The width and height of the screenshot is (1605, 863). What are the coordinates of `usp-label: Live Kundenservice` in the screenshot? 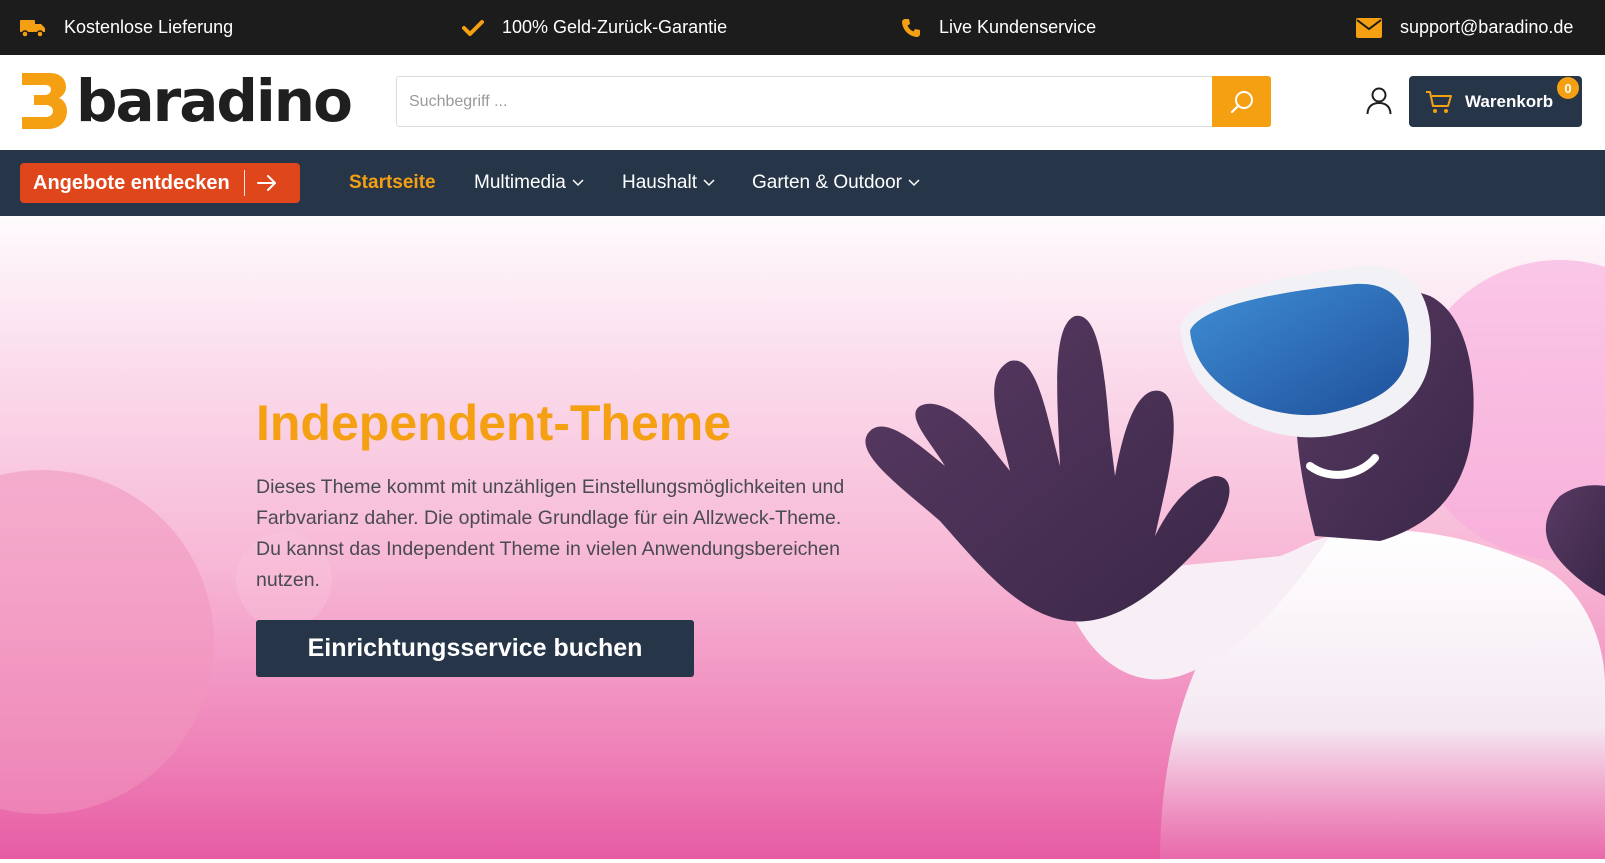 It's located at (1018, 27).